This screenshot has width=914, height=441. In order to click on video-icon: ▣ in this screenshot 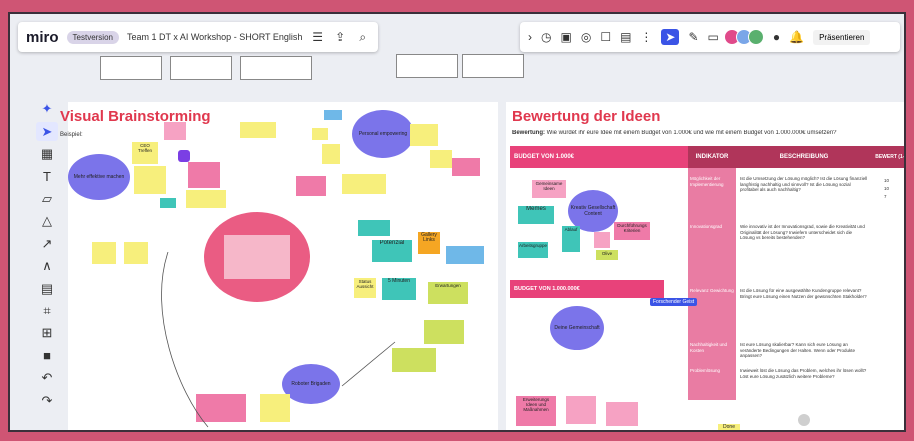, I will do `click(565, 37)`.